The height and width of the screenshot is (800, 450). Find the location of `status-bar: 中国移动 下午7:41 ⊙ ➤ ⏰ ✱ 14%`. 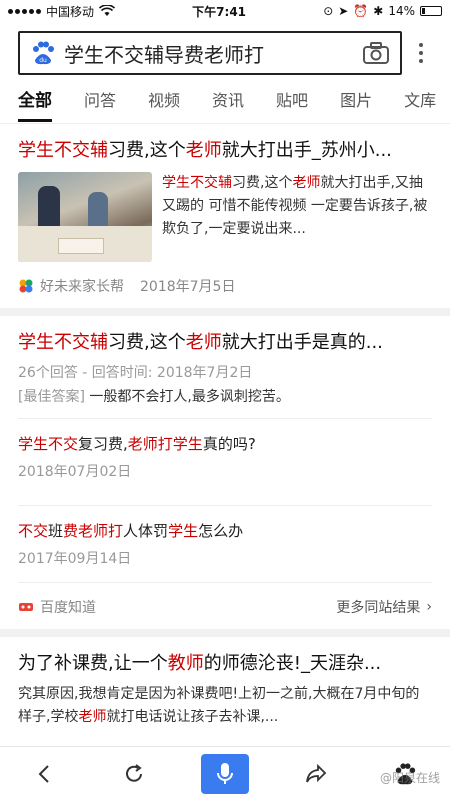

status-bar: 中国移动 下午7:41 ⊙ ➤ ⏰ ✱ 14% is located at coordinates (225, 11).